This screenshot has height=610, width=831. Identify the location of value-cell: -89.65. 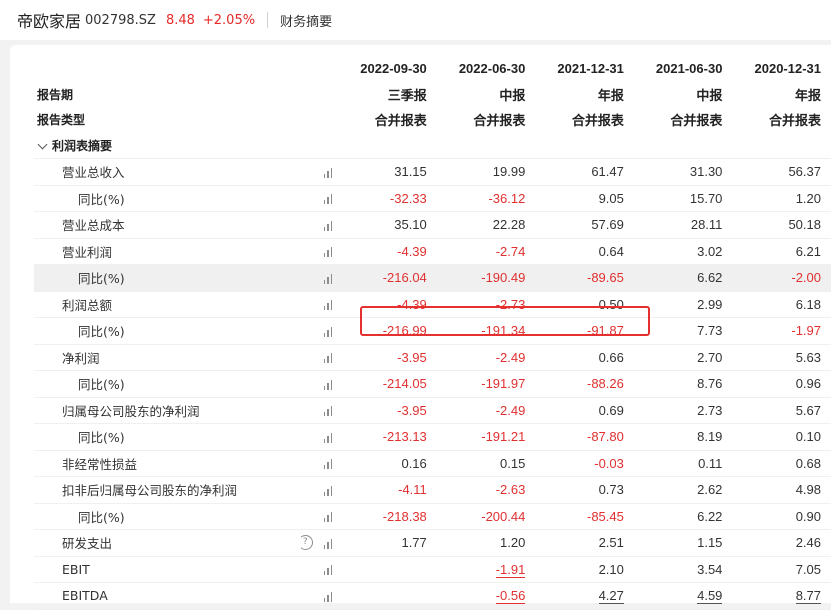
(584, 278).